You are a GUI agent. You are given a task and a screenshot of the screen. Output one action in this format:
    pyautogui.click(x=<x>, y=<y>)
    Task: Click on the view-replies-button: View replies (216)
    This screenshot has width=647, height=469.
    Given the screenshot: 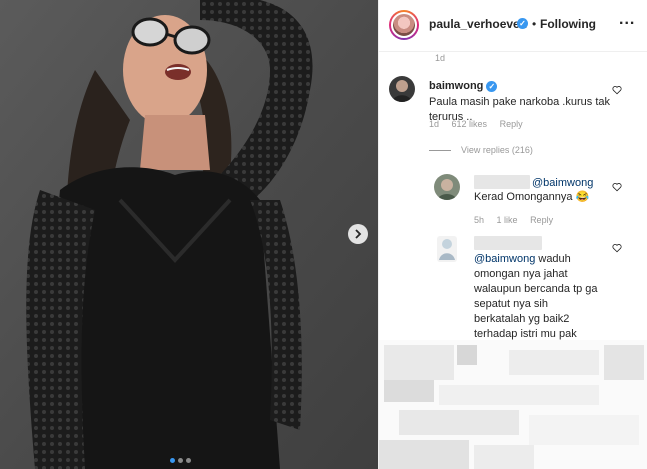 What is the action you would take?
    pyautogui.click(x=481, y=150)
    